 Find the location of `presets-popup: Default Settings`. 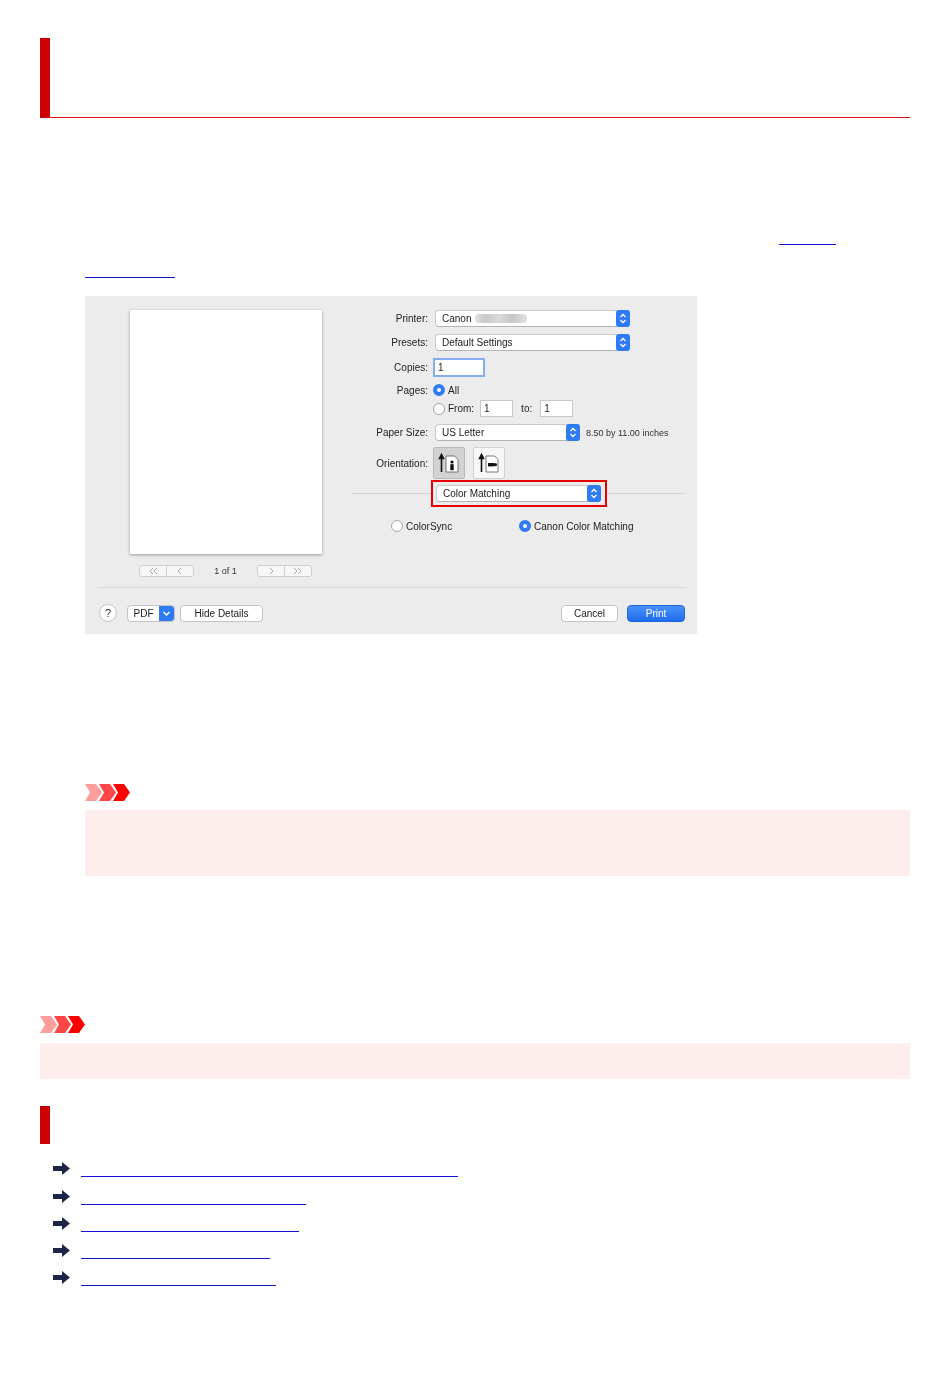

presets-popup: Default Settings is located at coordinates (532, 342).